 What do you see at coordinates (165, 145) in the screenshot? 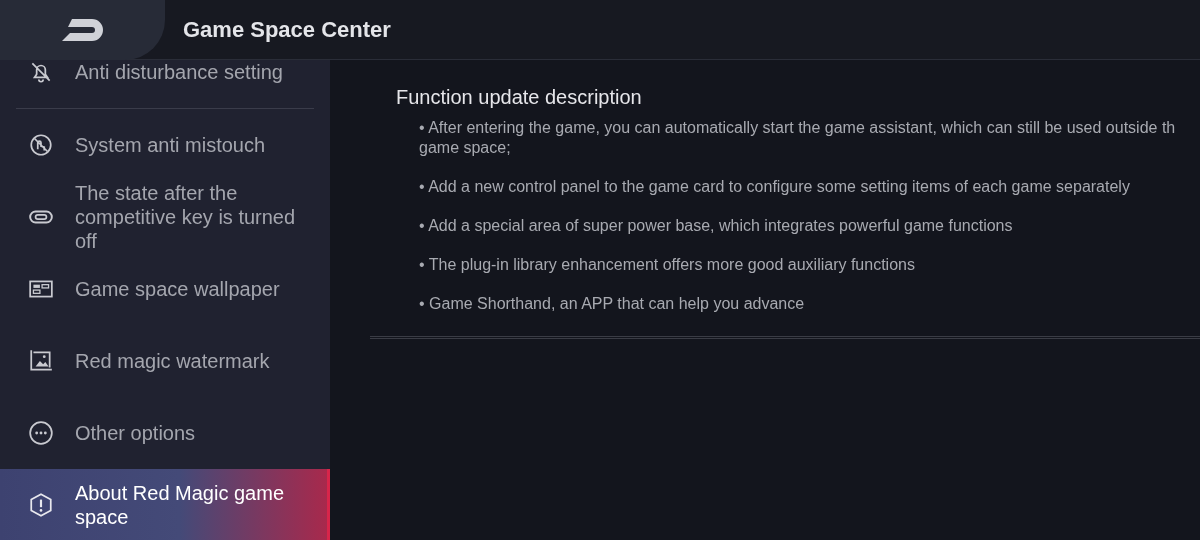
I see `sidebar-item: System anti mistouch` at bounding box center [165, 145].